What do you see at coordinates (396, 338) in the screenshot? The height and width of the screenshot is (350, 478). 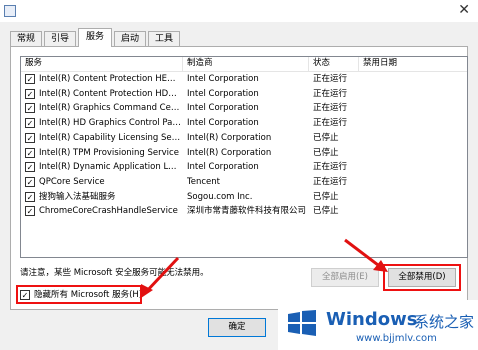 I see `watermark-url: www.bjjmlv.com` at bounding box center [396, 338].